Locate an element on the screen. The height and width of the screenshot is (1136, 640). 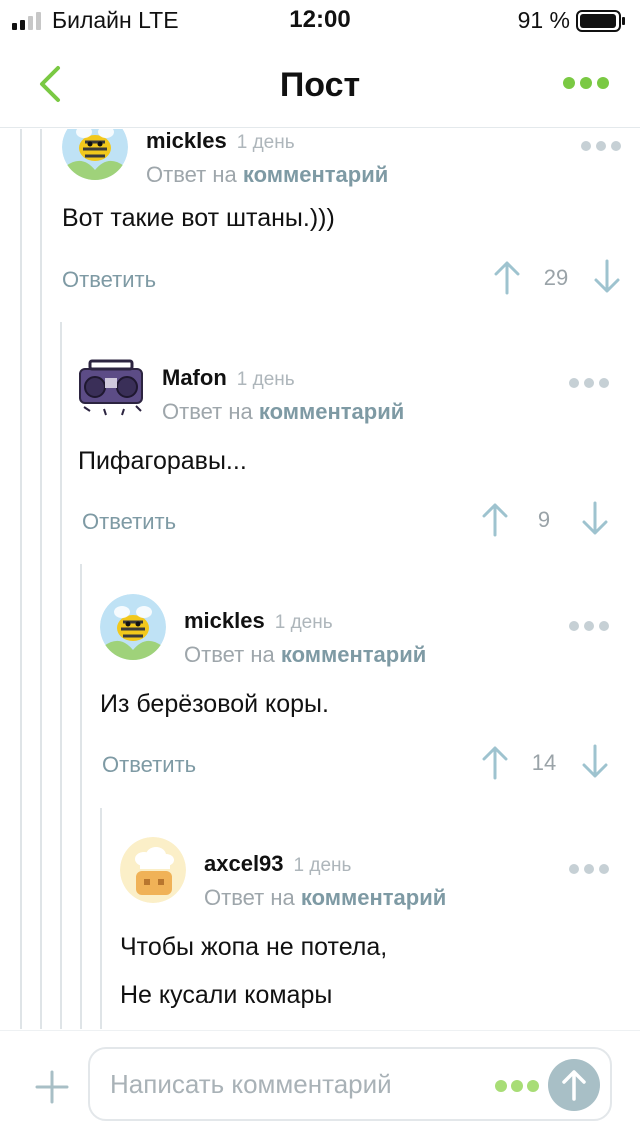
vote-controls: 14 is located at coordinates (545, 764).